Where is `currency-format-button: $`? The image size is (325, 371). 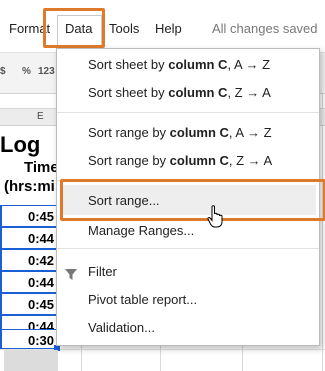
currency-format-button: $ is located at coordinates (3, 71).